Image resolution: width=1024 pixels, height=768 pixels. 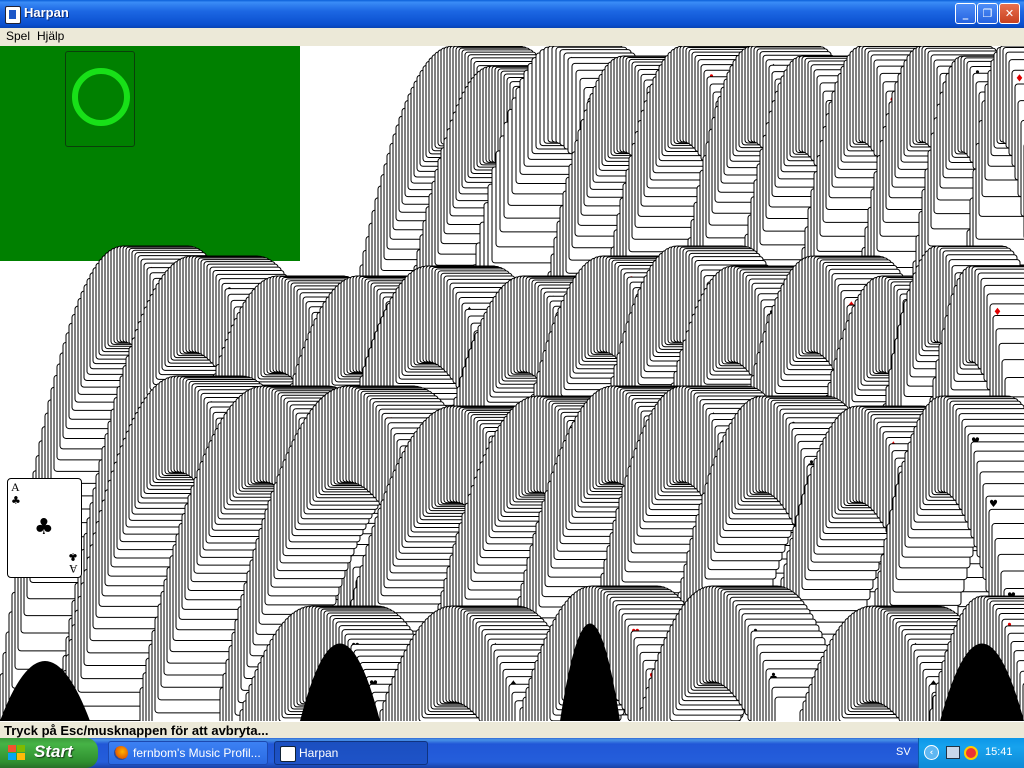 I want to click on firefox-icon, so click(x=121, y=753).